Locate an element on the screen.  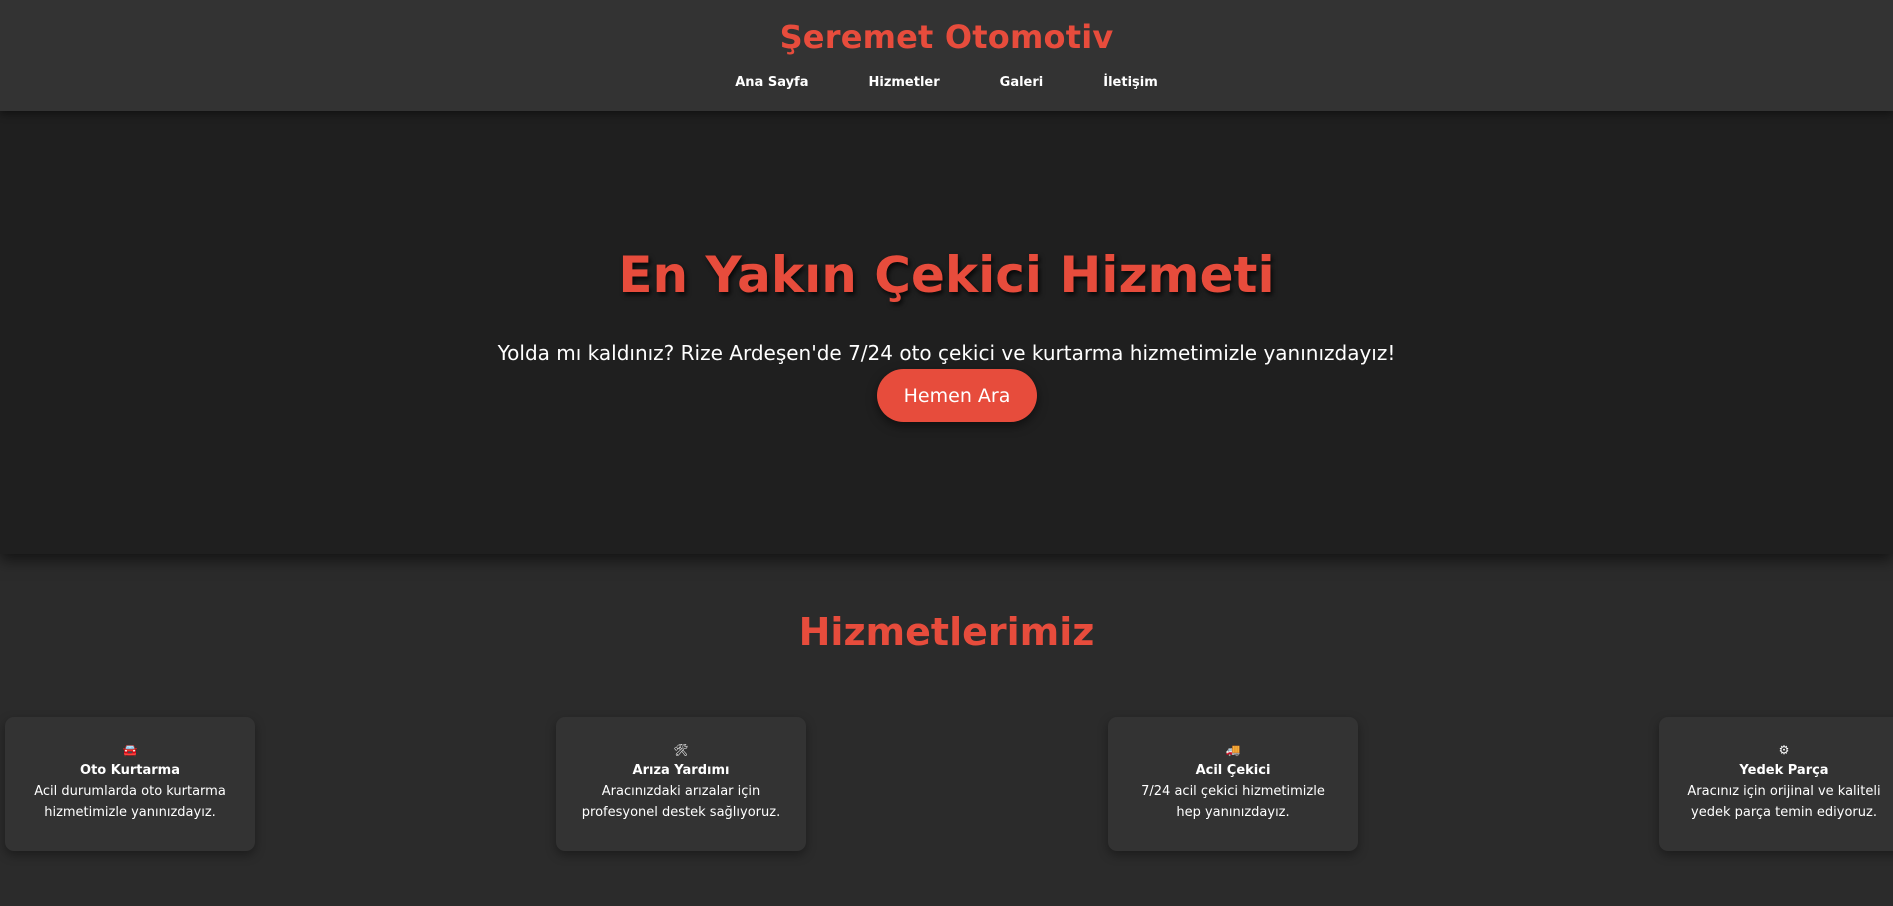
truck-icon: 🚚 is located at coordinates (1233, 750).